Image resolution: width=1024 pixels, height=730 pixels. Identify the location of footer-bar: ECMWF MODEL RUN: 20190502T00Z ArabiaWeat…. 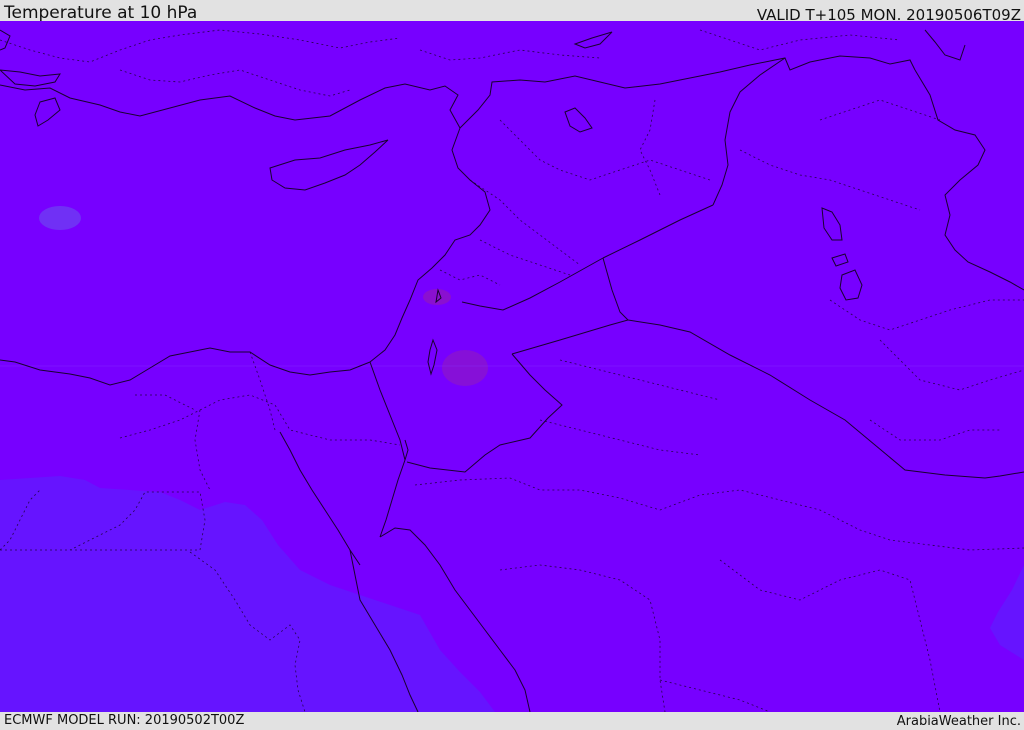
(512, 720).